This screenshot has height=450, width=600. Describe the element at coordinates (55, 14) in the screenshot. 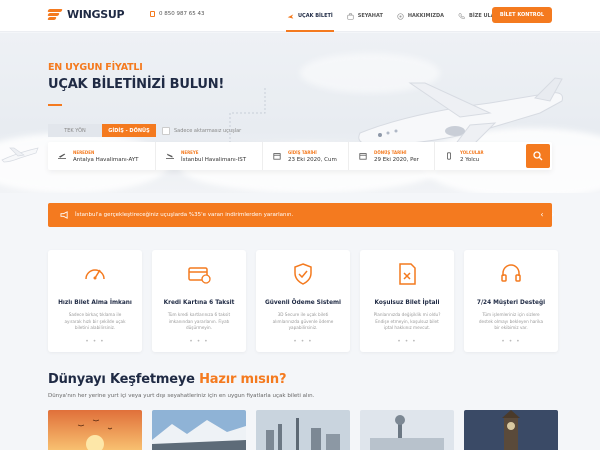

I see `wings-logo-icon` at that location.